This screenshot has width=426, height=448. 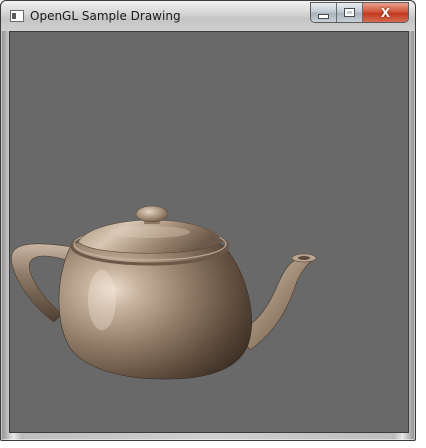 What do you see at coordinates (324, 12) in the screenshot?
I see `minimize-button` at bounding box center [324, 12].